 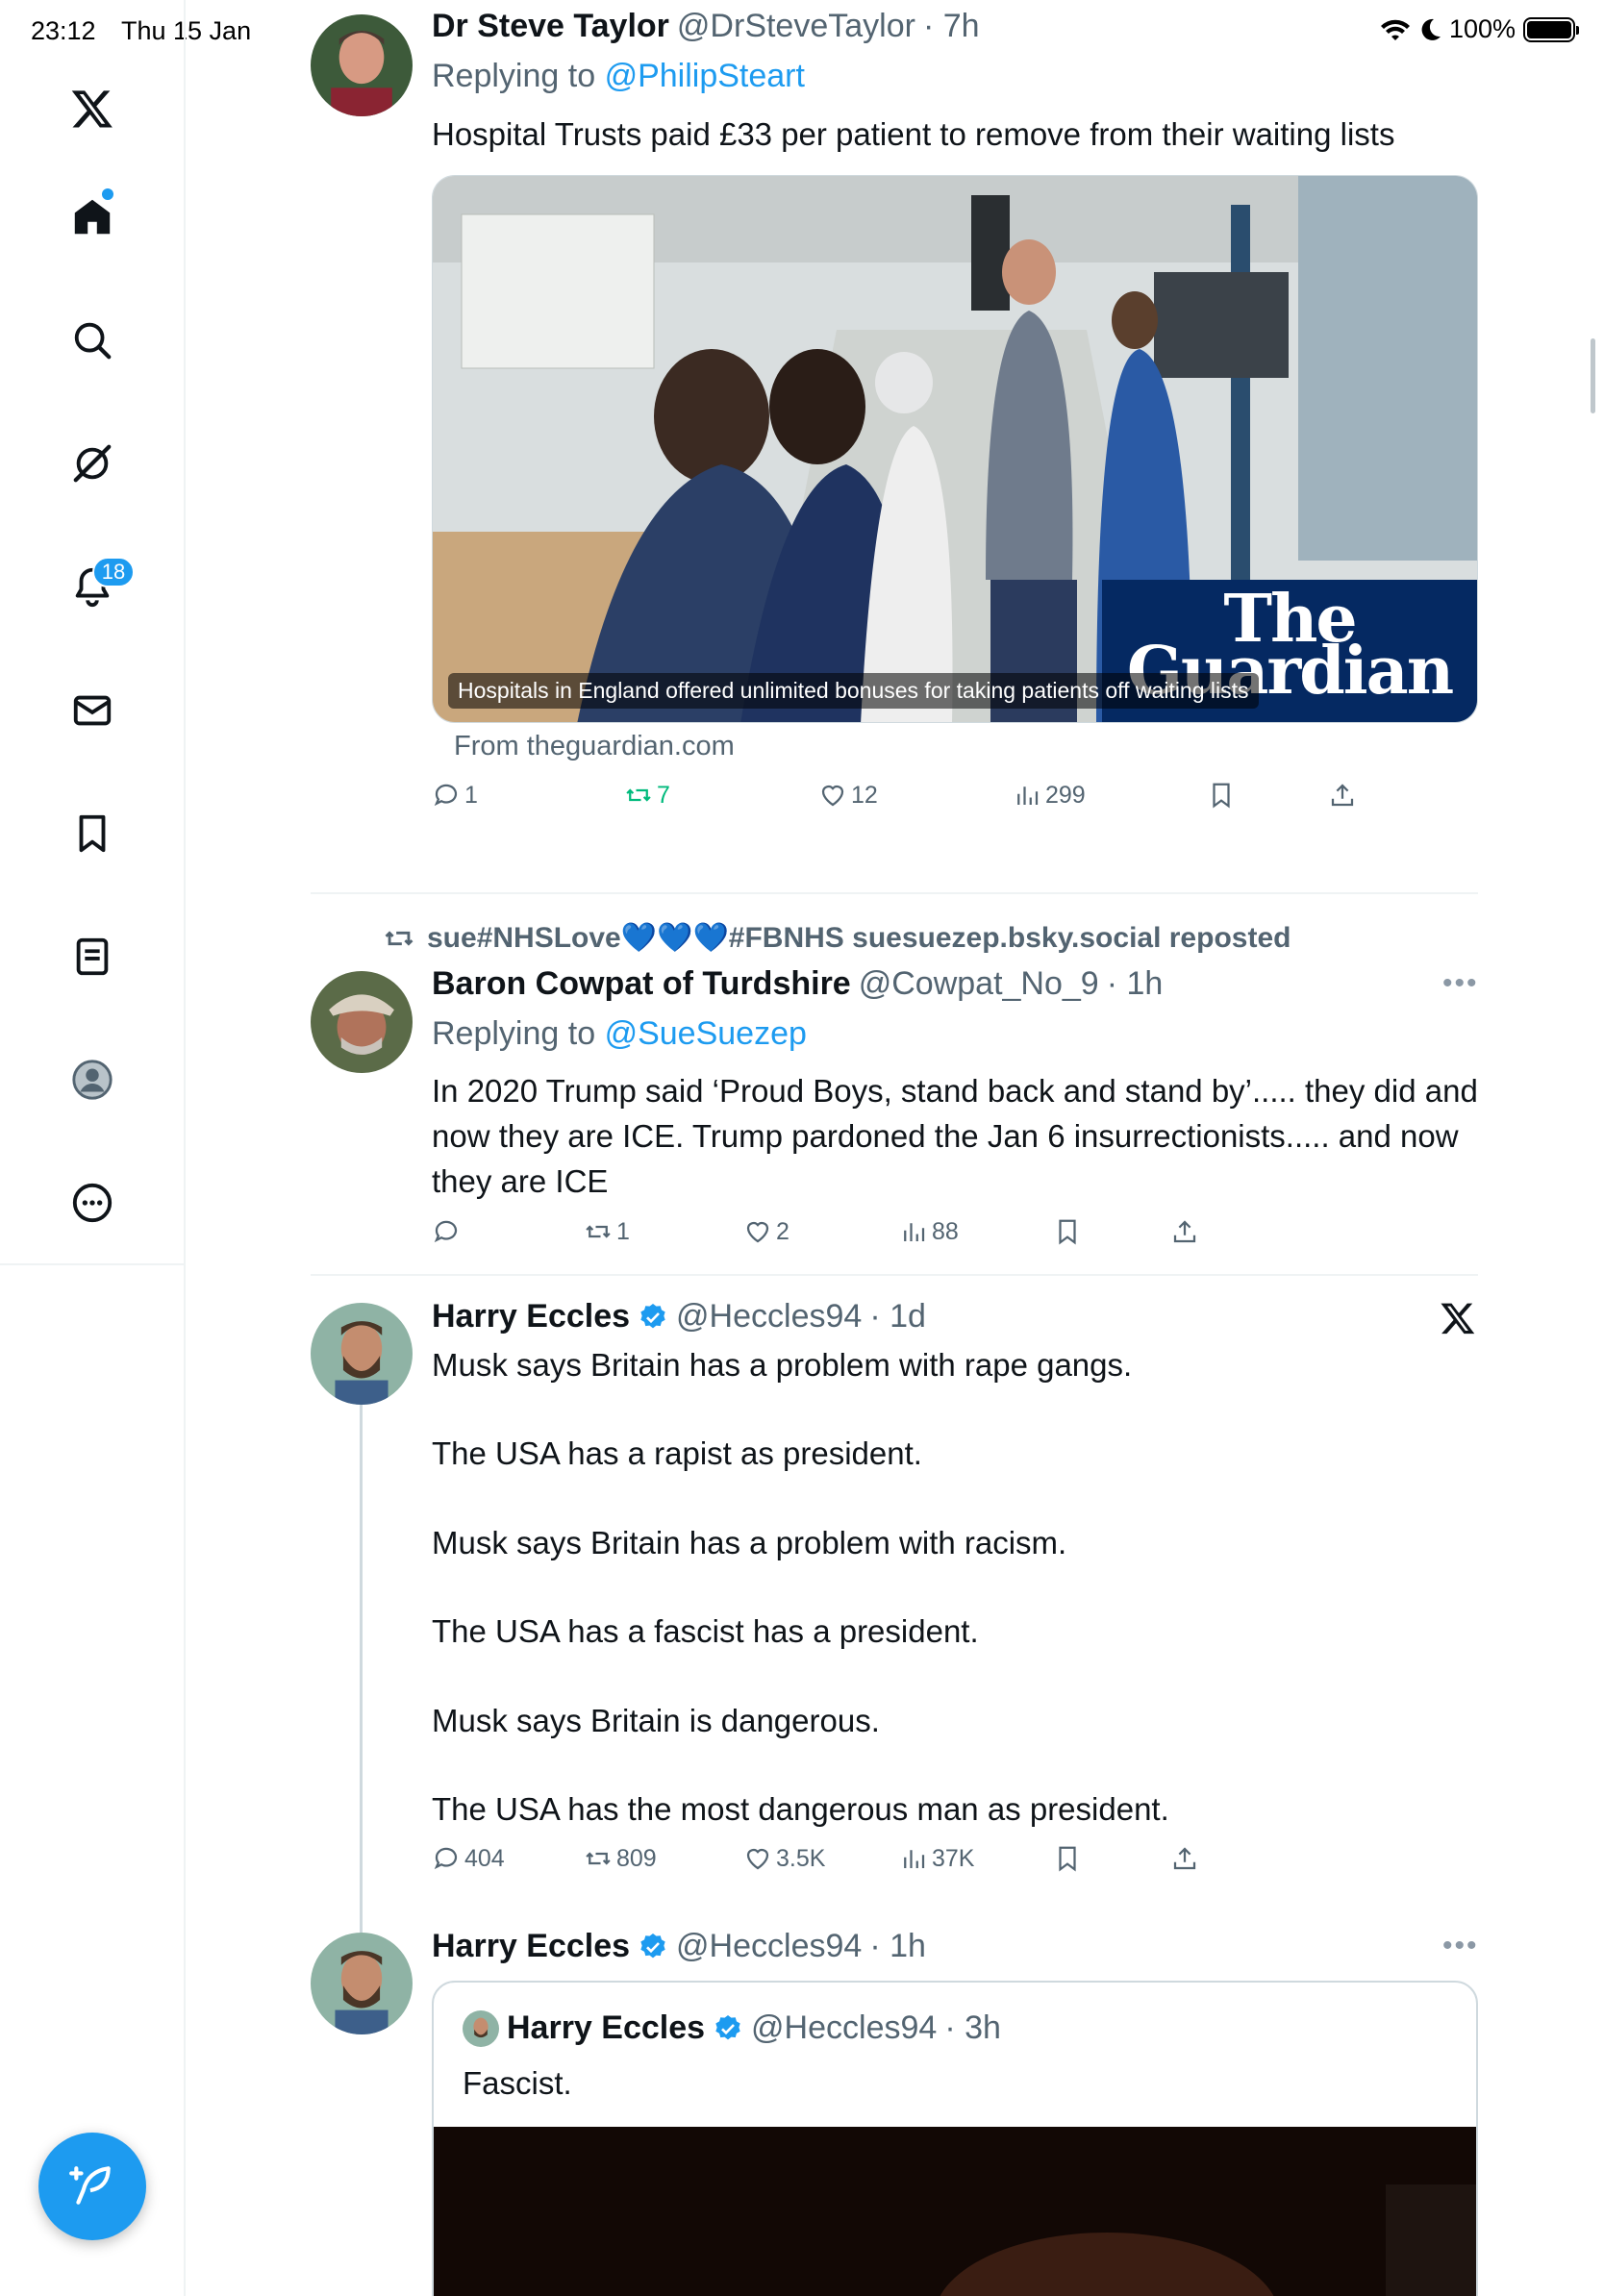 I want to click on quoted-avatar, so click(x=481, y=2028).